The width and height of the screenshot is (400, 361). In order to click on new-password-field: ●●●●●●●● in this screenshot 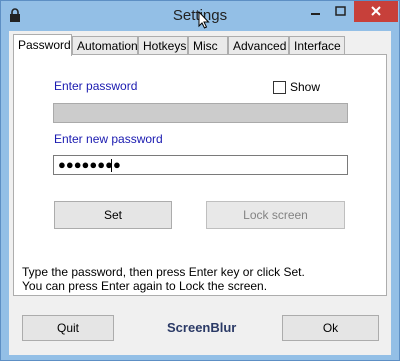, I will do `click(200, 165)`.